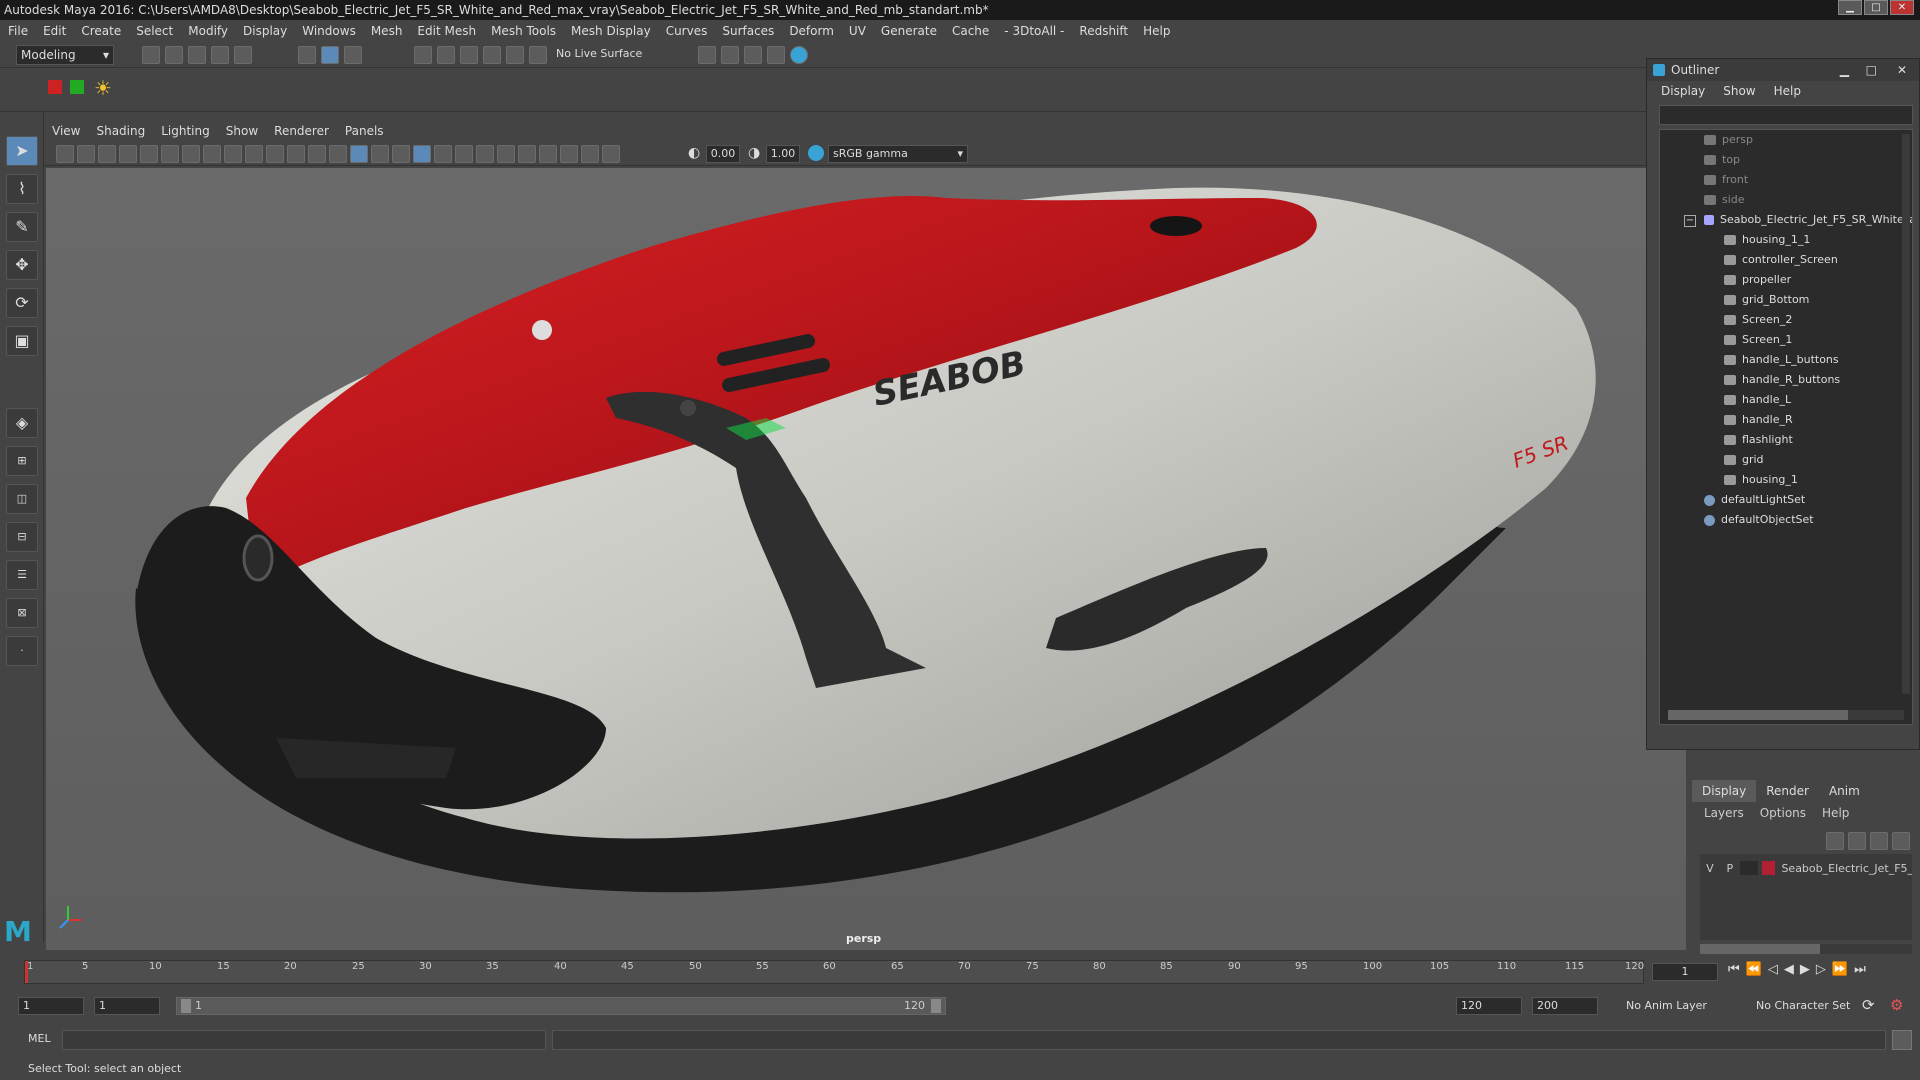 The height and width of the screenshot is (1080, 1920). Describe the element at coordinates (1730, 868) in the screenshot. I see `layer-playback-toggle: P` at that location.